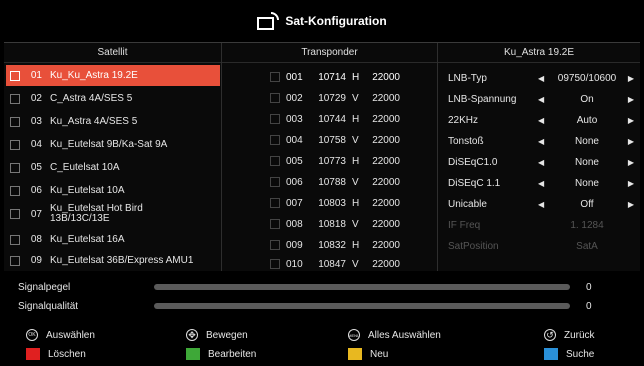 The image size is (644, 366). I want to click on satellite-row: 06 Ku_Eutelsat 10A, so click(113, 190).